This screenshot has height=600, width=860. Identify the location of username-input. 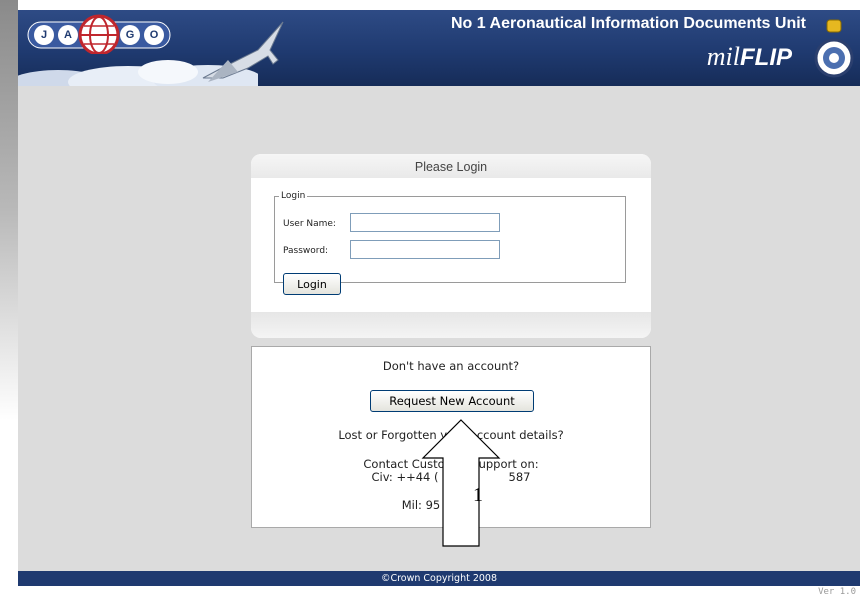
(425, 222).